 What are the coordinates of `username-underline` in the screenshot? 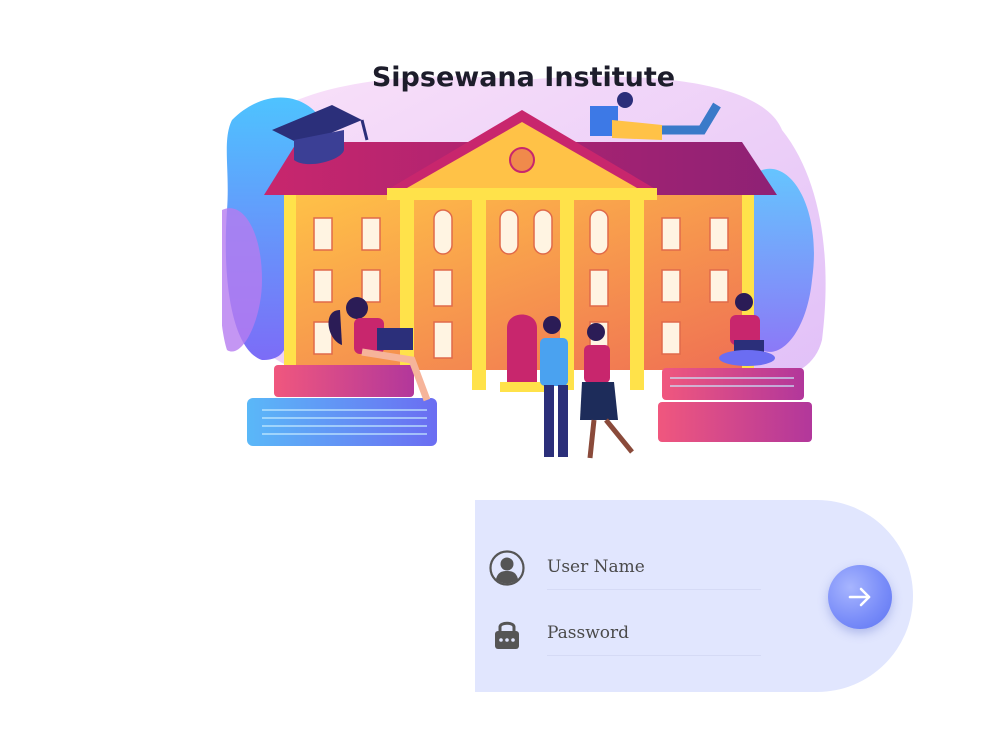 It's located at (654, 589).